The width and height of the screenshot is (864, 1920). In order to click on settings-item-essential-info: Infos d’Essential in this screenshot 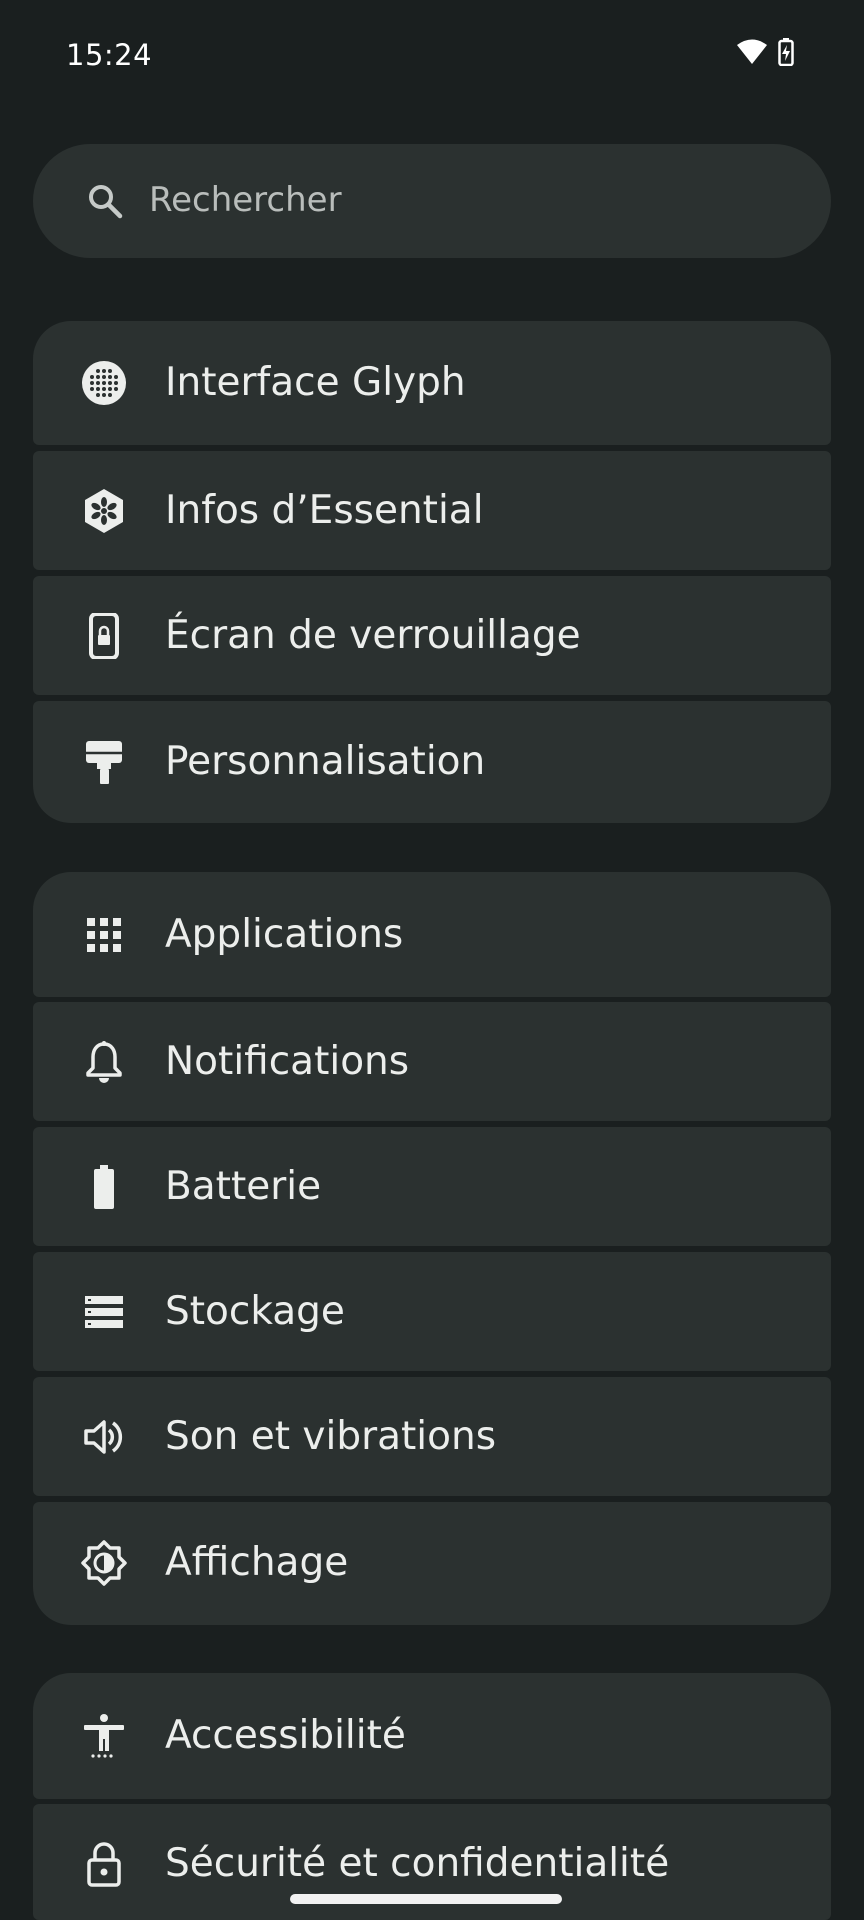, I will do `click(432, 510)`.